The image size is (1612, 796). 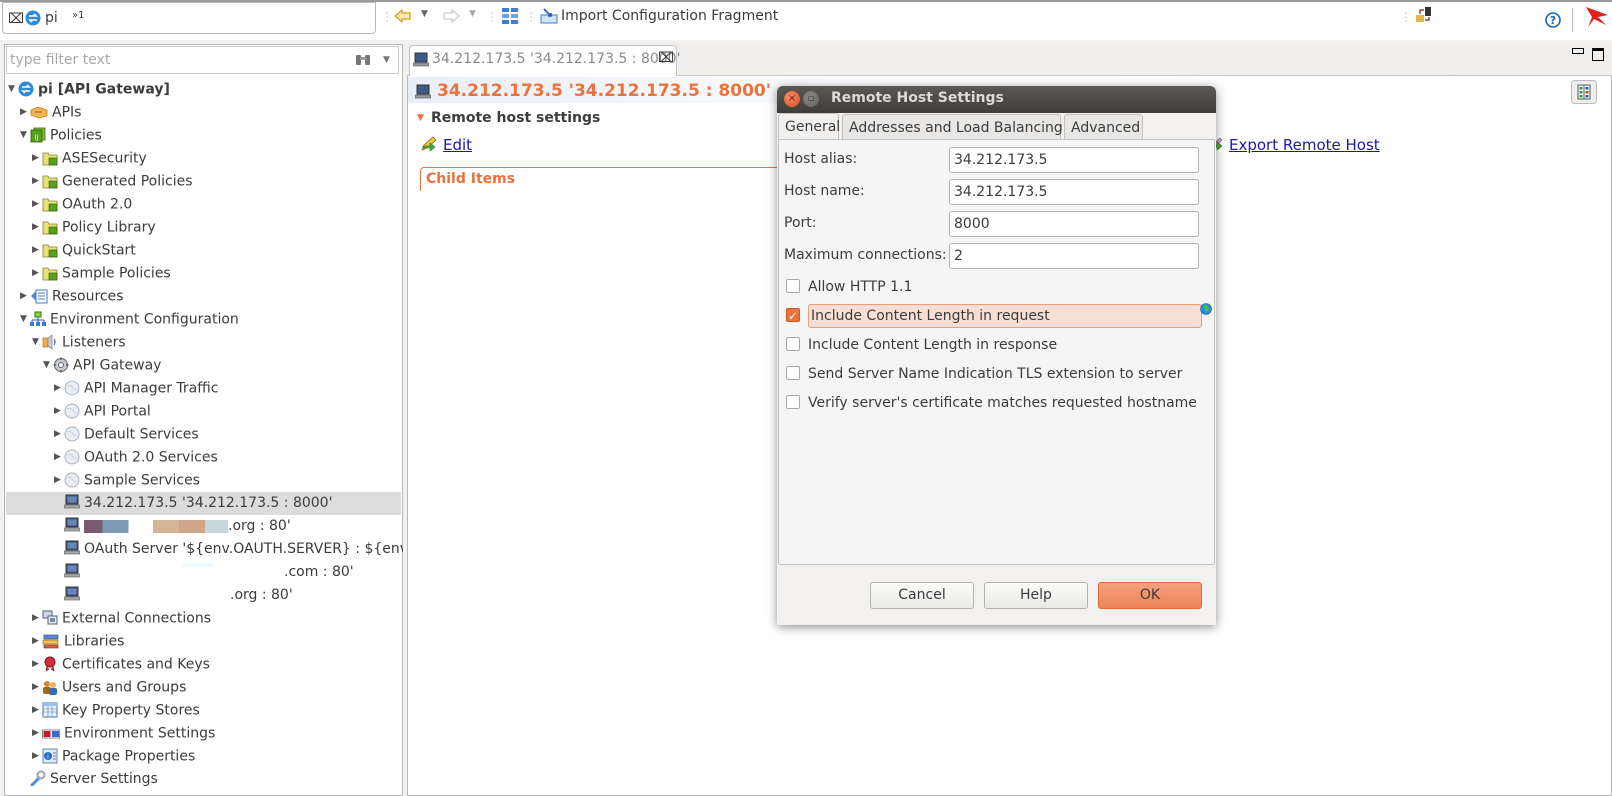 I want to click on tree-item: ▼ API Gateway, so click(x=102, y=365).